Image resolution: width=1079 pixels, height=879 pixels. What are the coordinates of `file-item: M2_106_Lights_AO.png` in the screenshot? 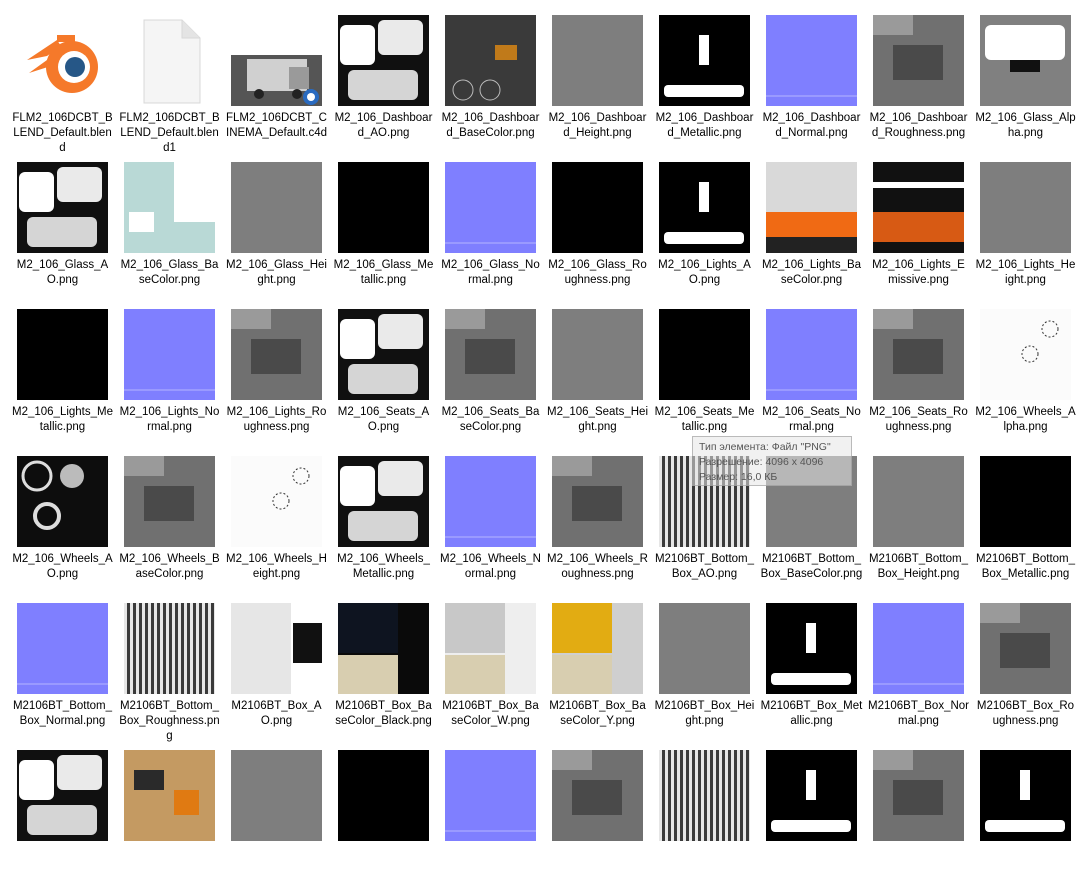 It's located at (704, 232).